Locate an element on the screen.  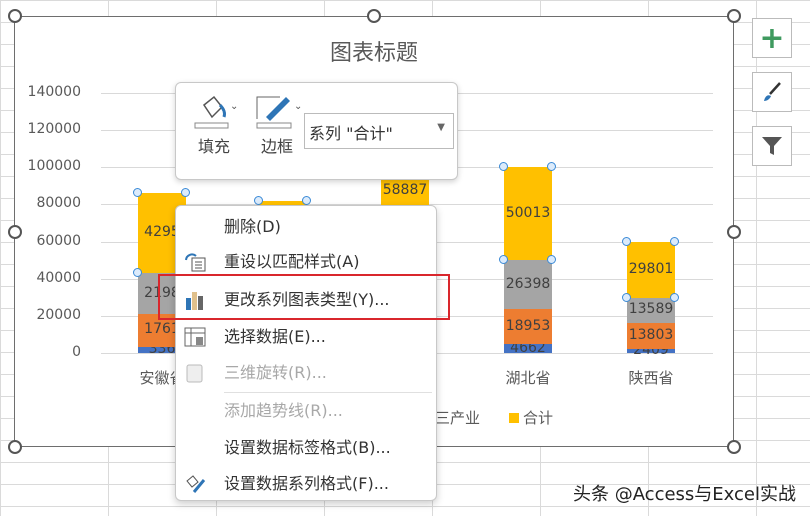
format-mini-toolbar: ⌄ 填充 ⌄ 边框 系列 "合计" ▼ is located at coordinates (316, 131).